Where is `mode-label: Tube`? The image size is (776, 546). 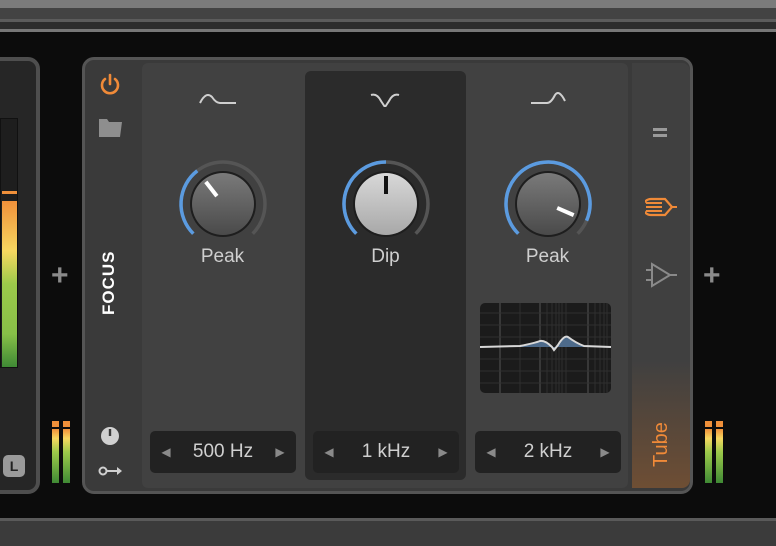
mode-label: Tube is located at coordinates (661, 437).